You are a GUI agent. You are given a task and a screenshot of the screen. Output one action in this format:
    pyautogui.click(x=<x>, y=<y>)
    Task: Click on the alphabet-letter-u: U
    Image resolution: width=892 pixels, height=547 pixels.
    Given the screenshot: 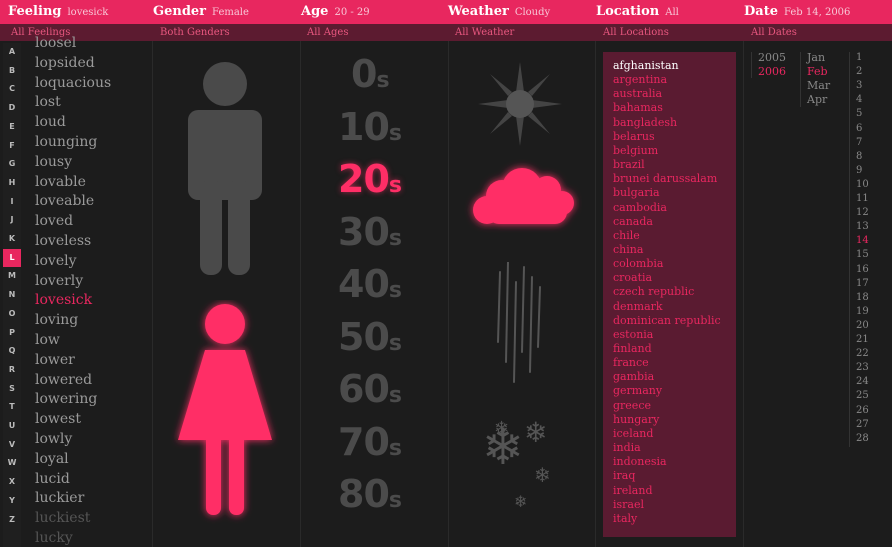 What is the action you would take?
    pyautogui.click(x=12, y=426)
    